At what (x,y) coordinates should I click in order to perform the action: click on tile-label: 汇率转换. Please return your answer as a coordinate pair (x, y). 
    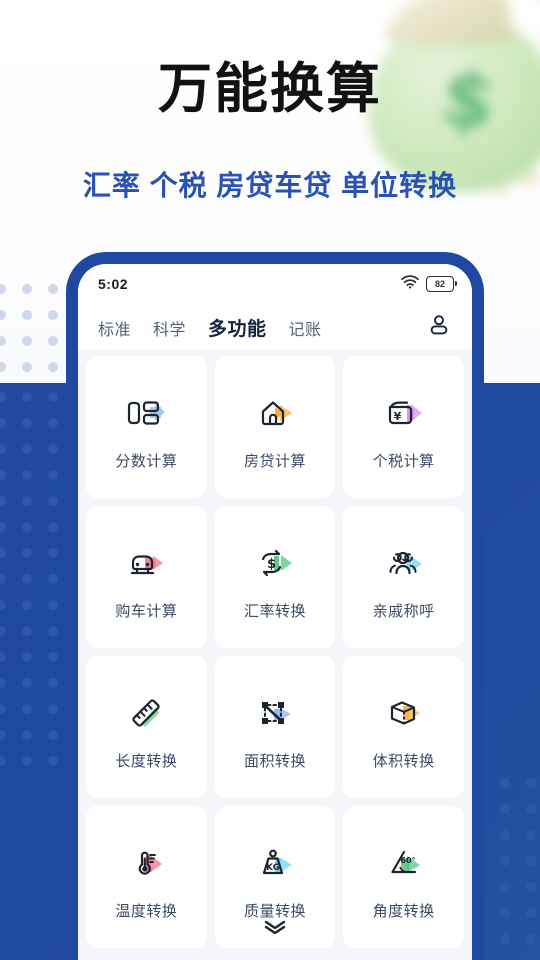
    Looking at the image, I should click on (274, 611).